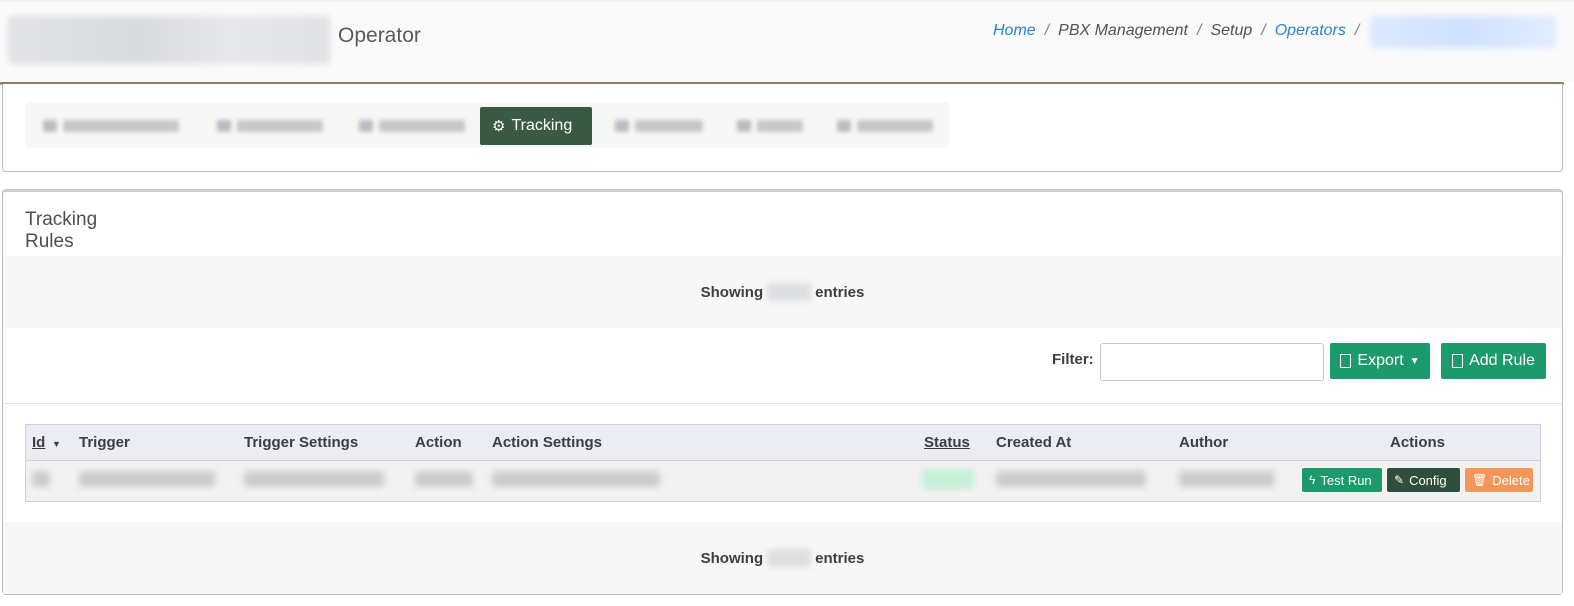  I want to click on tab-general-settings, so click(114, 126).